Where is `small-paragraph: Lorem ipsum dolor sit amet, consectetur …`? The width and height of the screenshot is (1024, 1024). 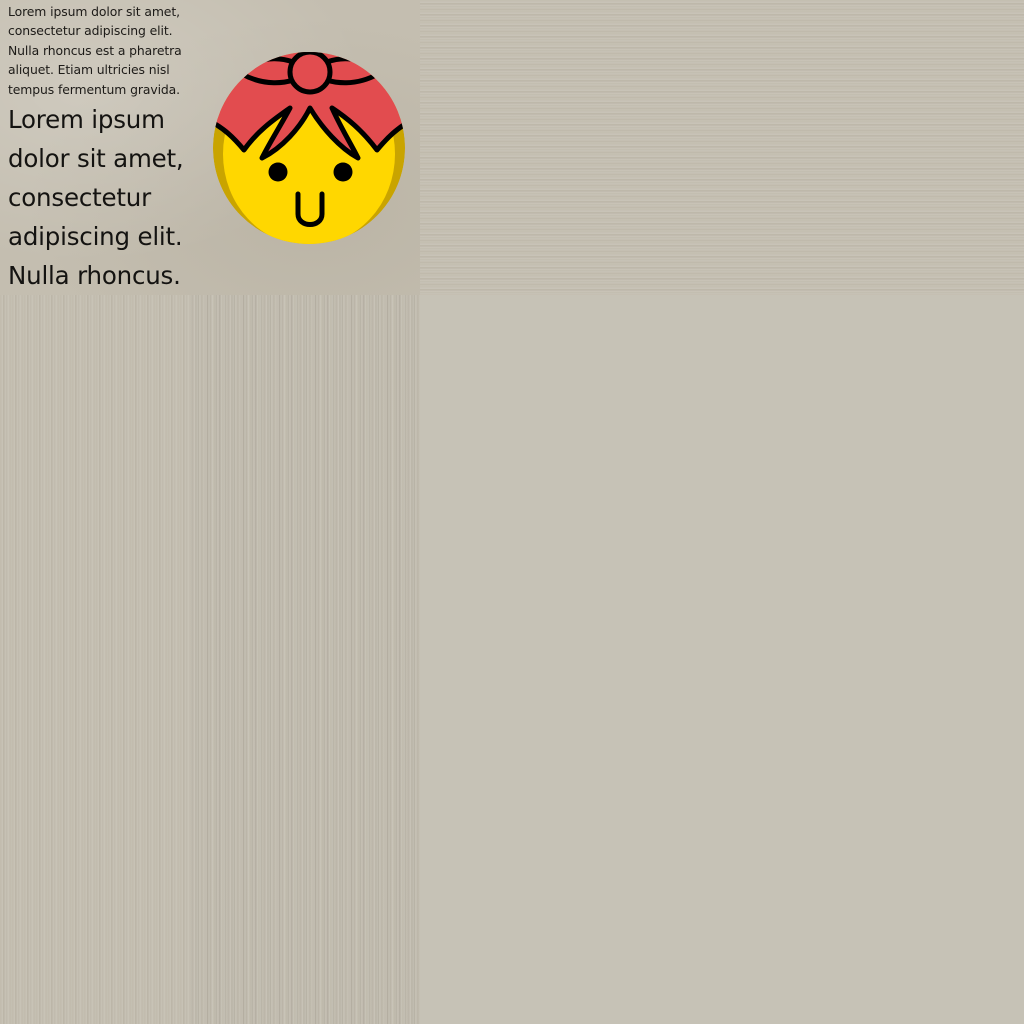 small-paragraph: Lorem ipsum dolor sit amet, consectetur … is located at coordinates (95, 50).